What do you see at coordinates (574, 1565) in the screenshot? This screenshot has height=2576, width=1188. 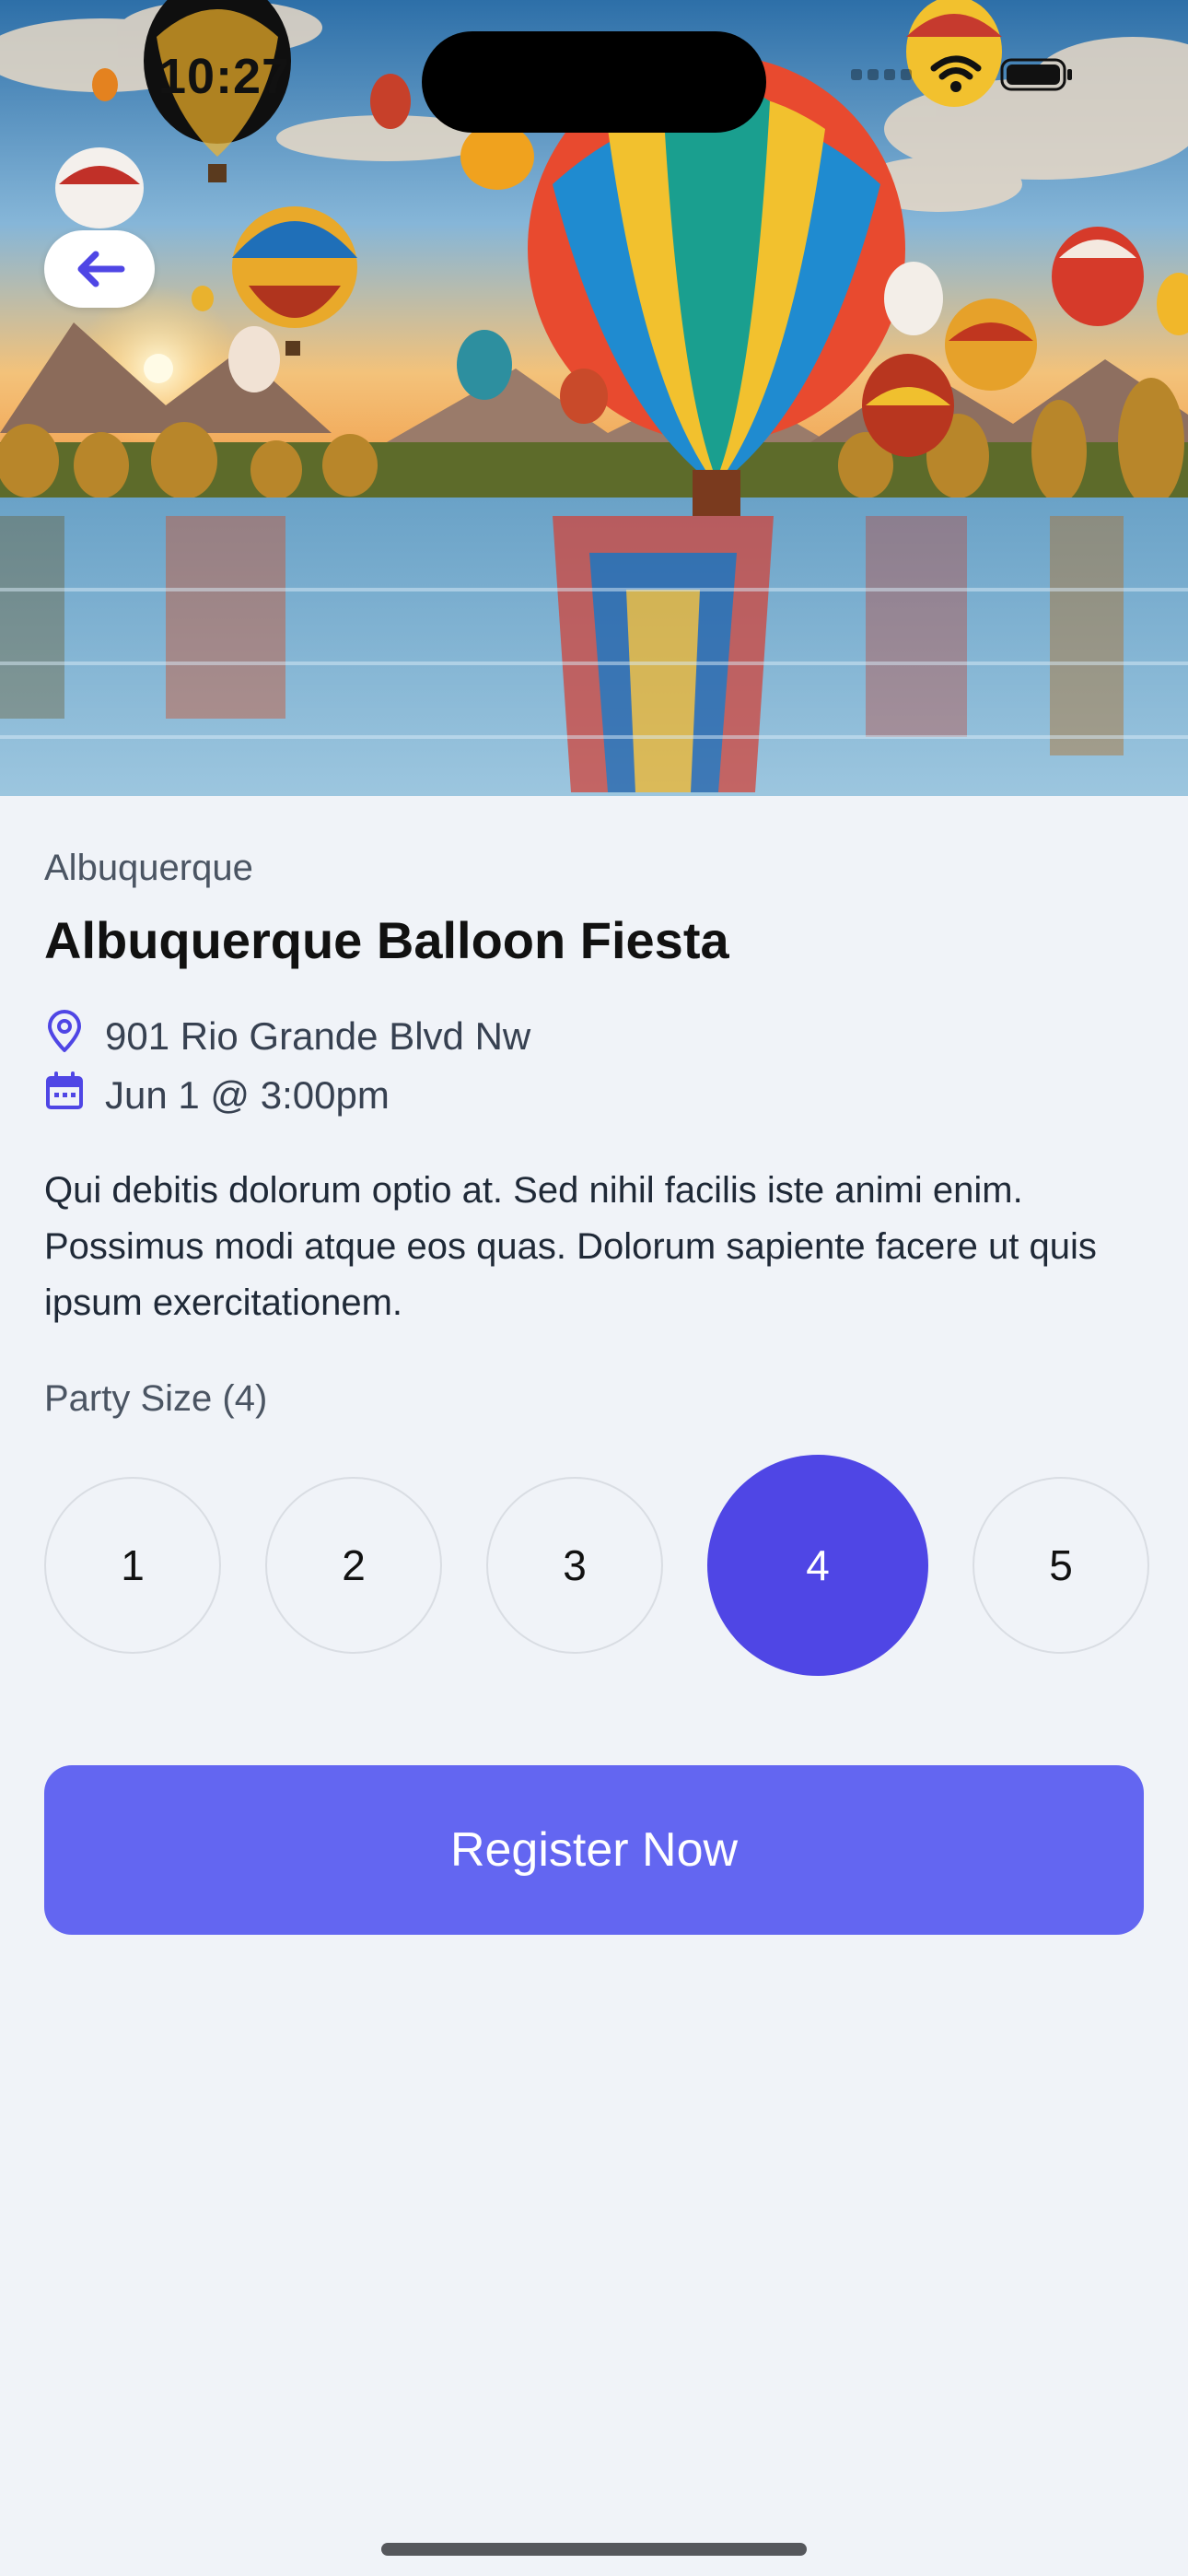 I see `party-size-option-3: 3` at bounding box center [574, 1565].